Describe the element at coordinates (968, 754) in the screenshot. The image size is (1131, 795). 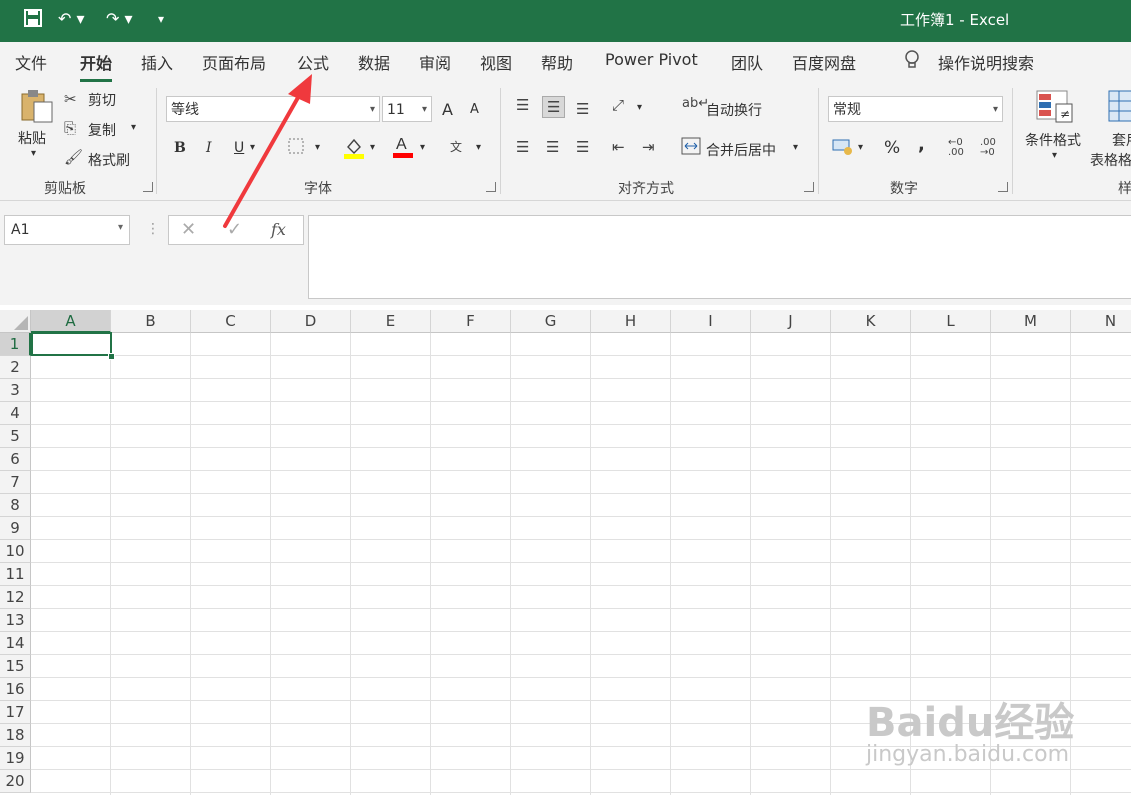
I see `baidu-watermark-url: jingyan.baidu.com` at that location.